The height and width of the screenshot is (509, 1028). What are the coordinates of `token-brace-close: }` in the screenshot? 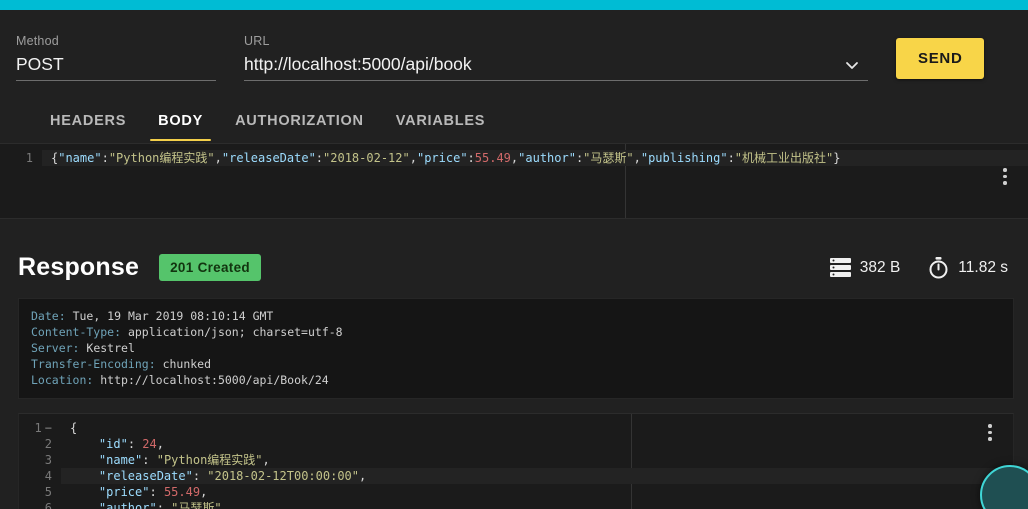 It's located at (837, 158).